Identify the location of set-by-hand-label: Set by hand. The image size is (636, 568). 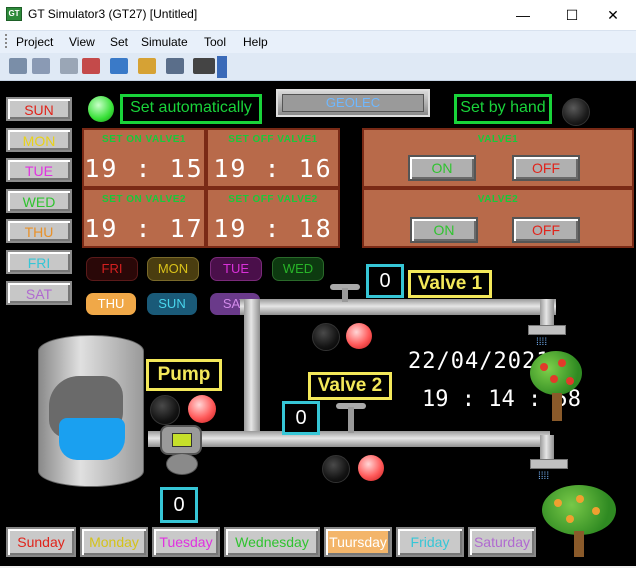
(503, 109).